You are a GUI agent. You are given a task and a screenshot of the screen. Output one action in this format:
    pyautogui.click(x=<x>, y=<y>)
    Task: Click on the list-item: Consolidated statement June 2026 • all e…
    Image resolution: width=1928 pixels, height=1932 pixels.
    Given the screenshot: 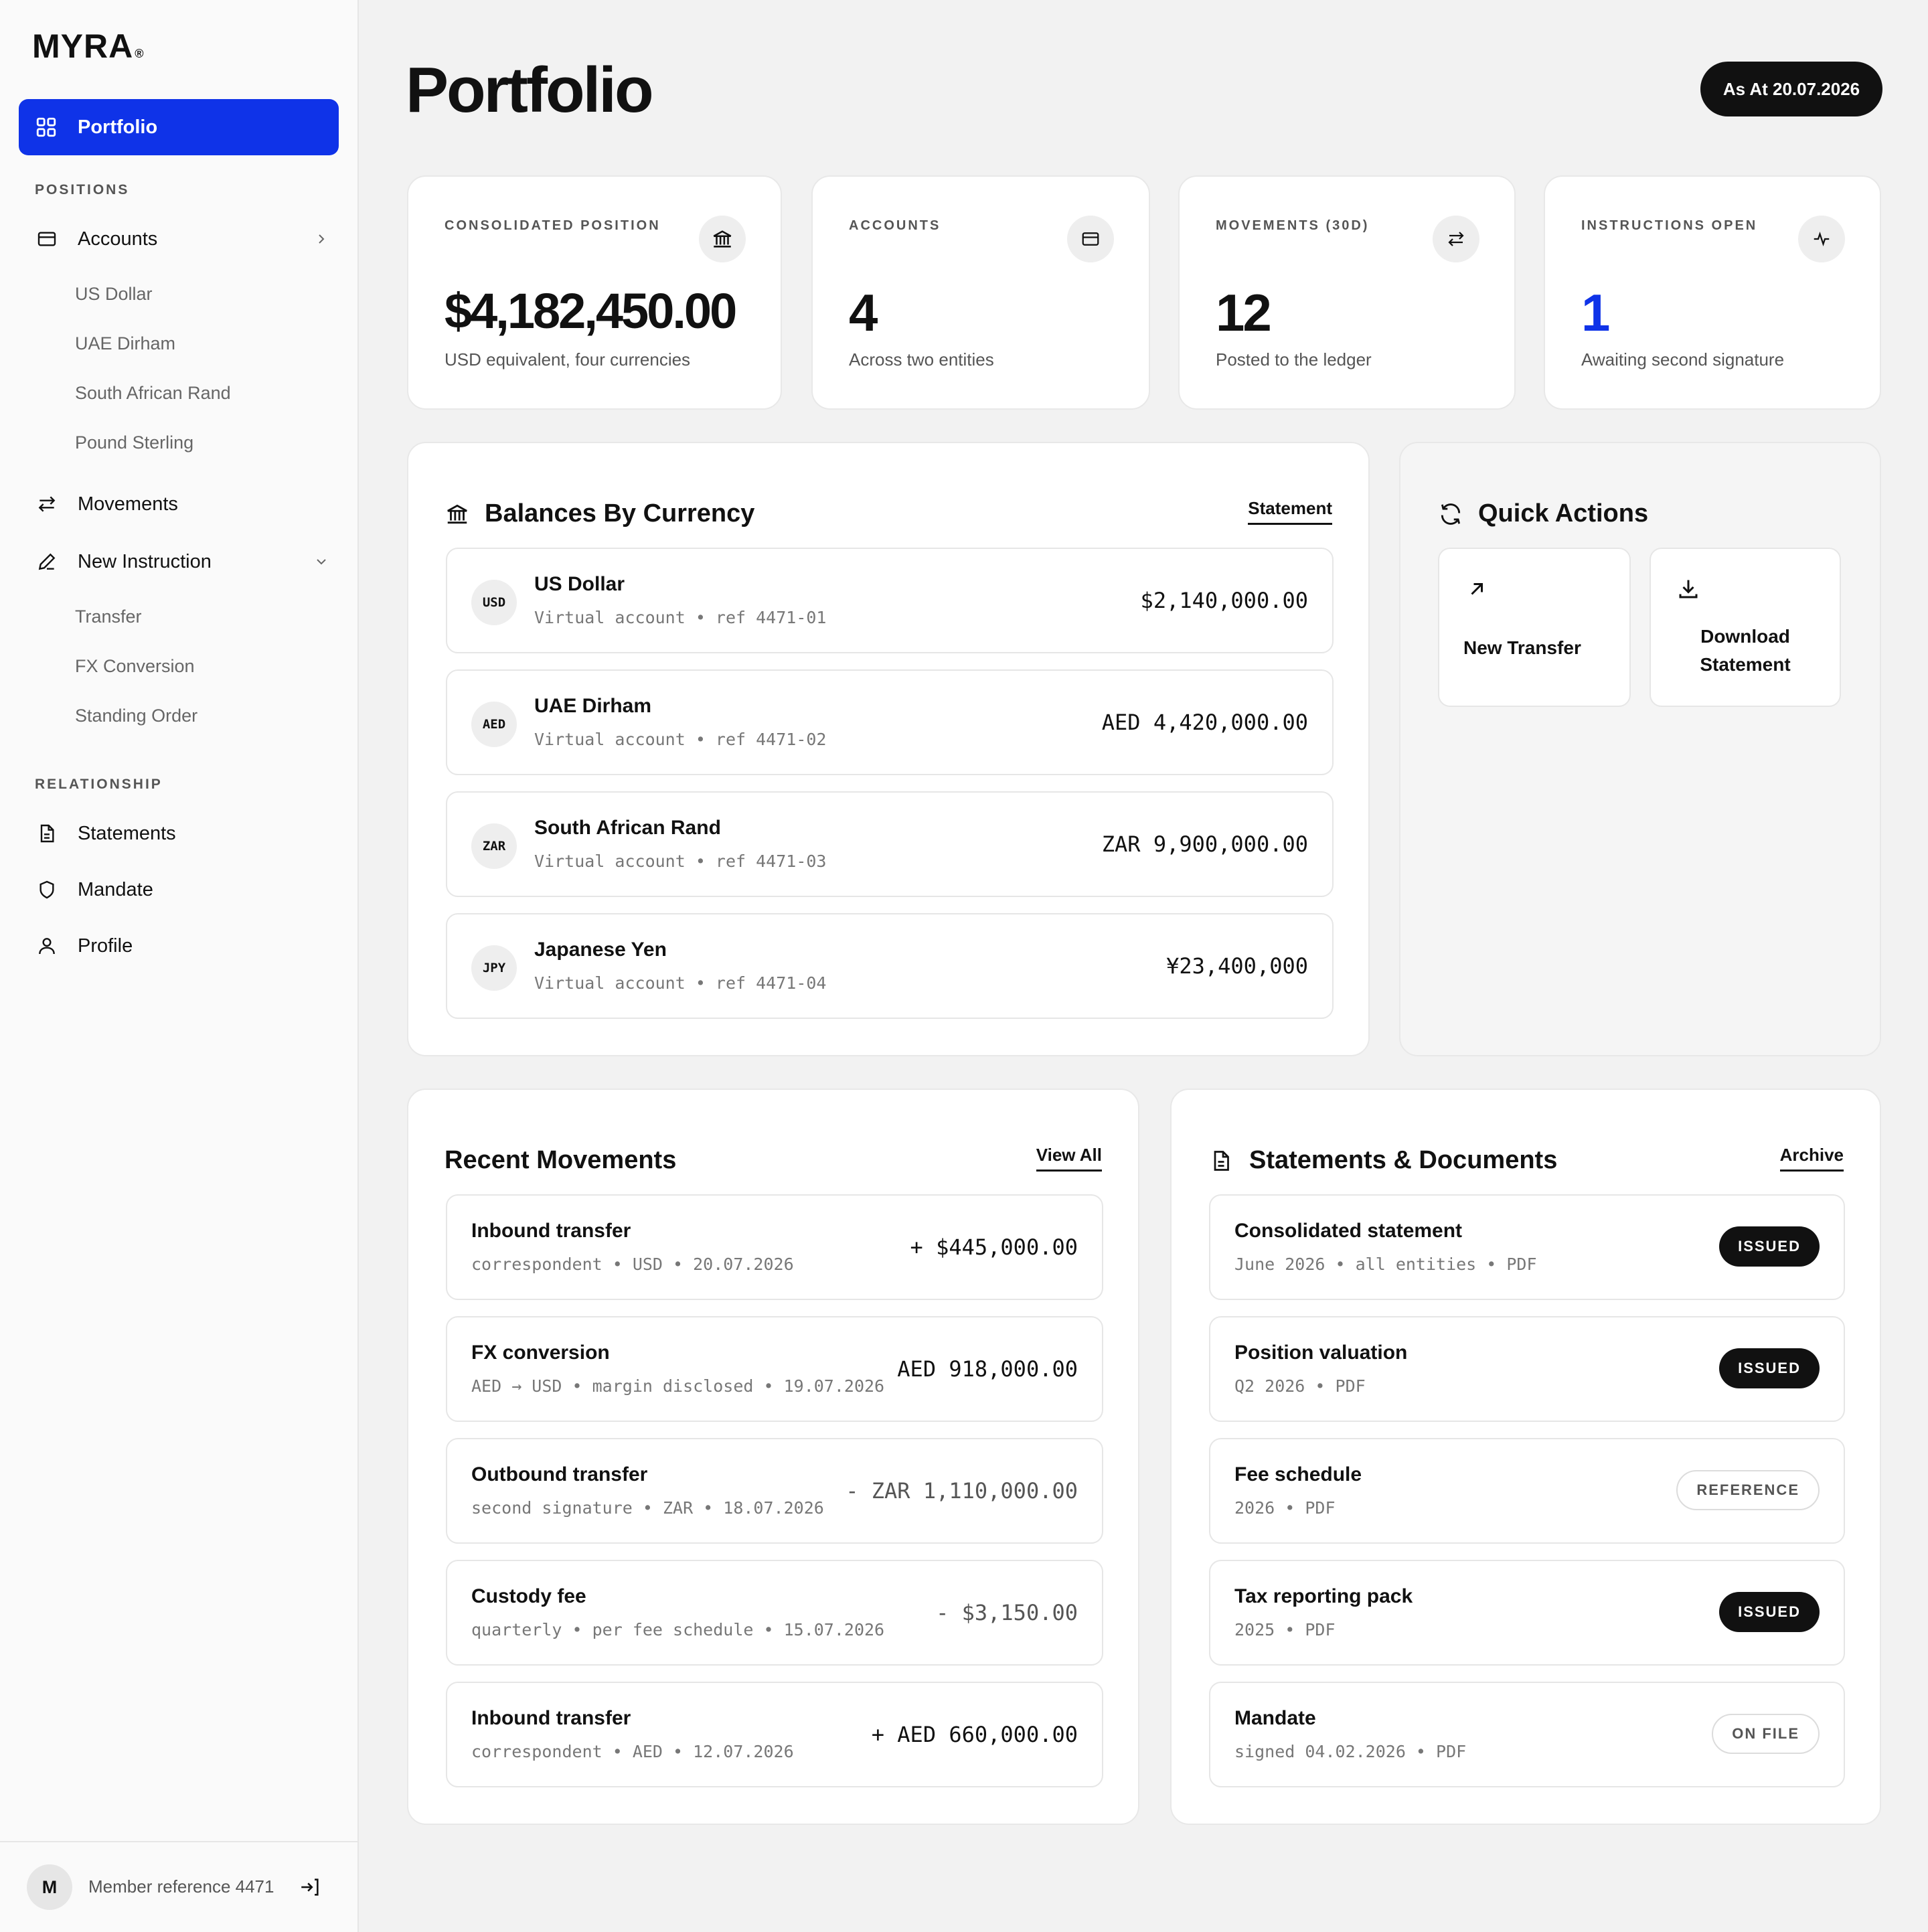 What is the action you would take?
    pyautogui.click(x=1527, y=1247)
    